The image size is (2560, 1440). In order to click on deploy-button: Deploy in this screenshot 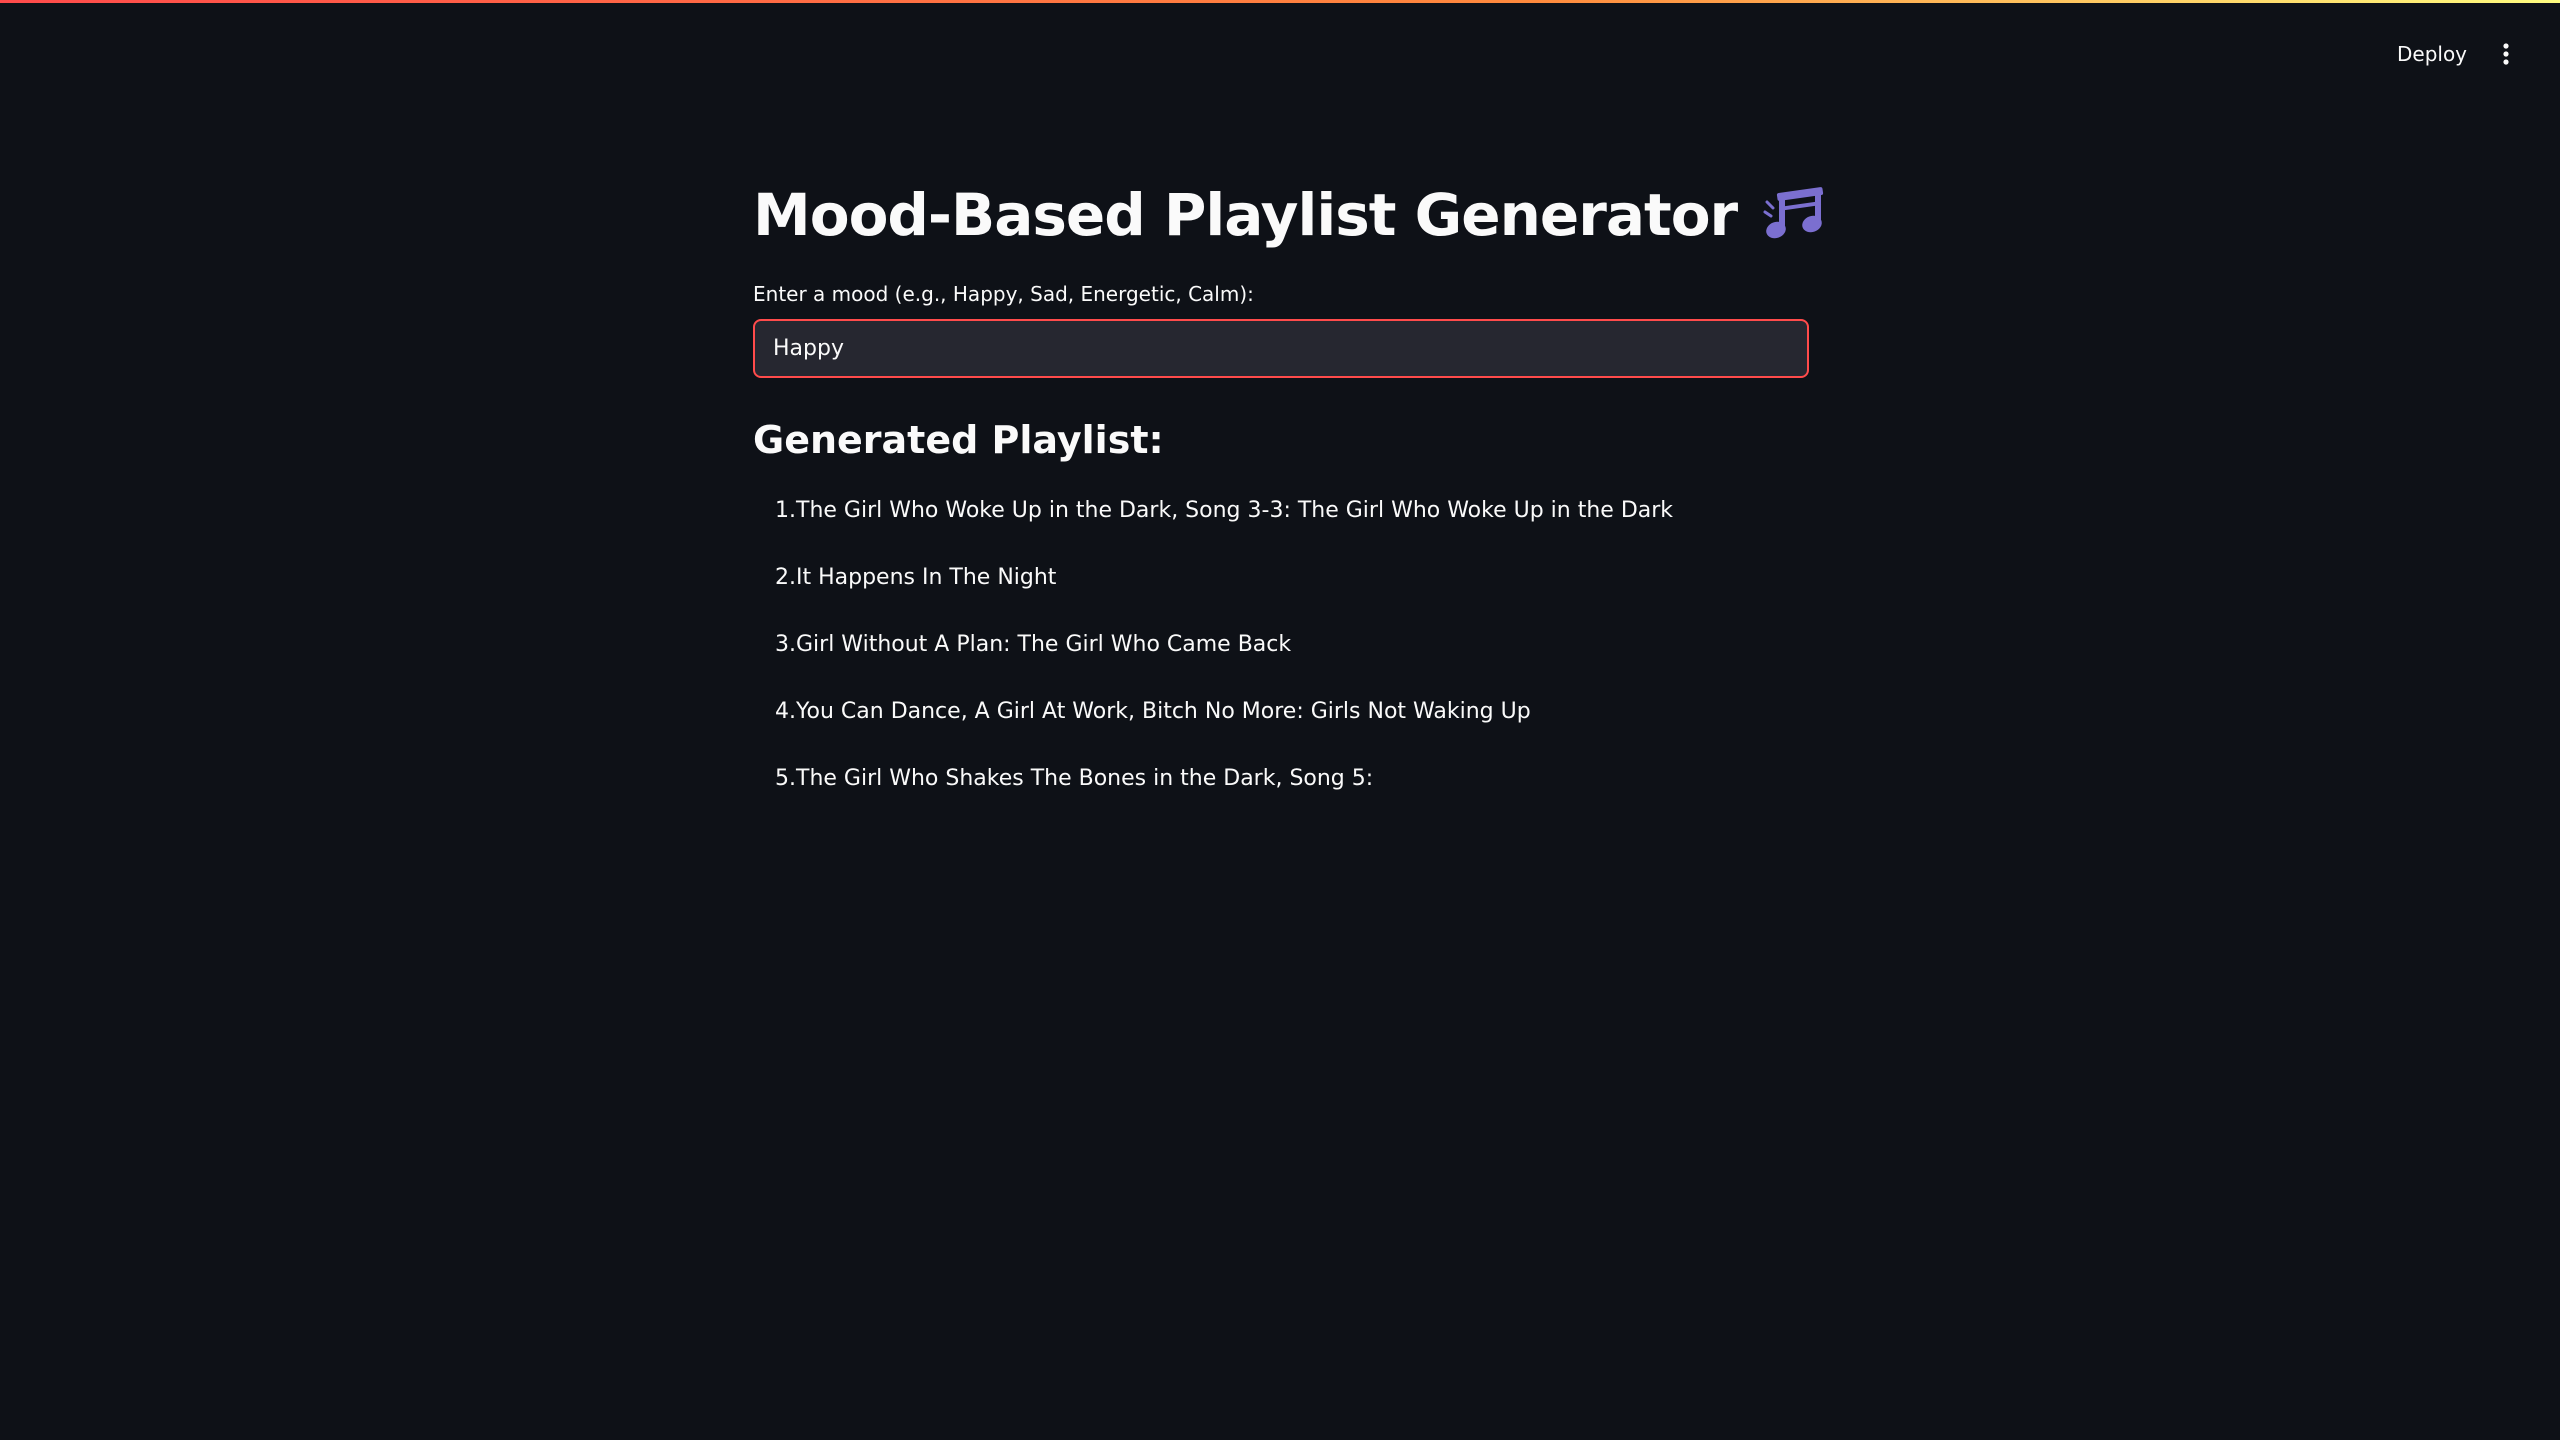, I will do `click(2432, 54)`.